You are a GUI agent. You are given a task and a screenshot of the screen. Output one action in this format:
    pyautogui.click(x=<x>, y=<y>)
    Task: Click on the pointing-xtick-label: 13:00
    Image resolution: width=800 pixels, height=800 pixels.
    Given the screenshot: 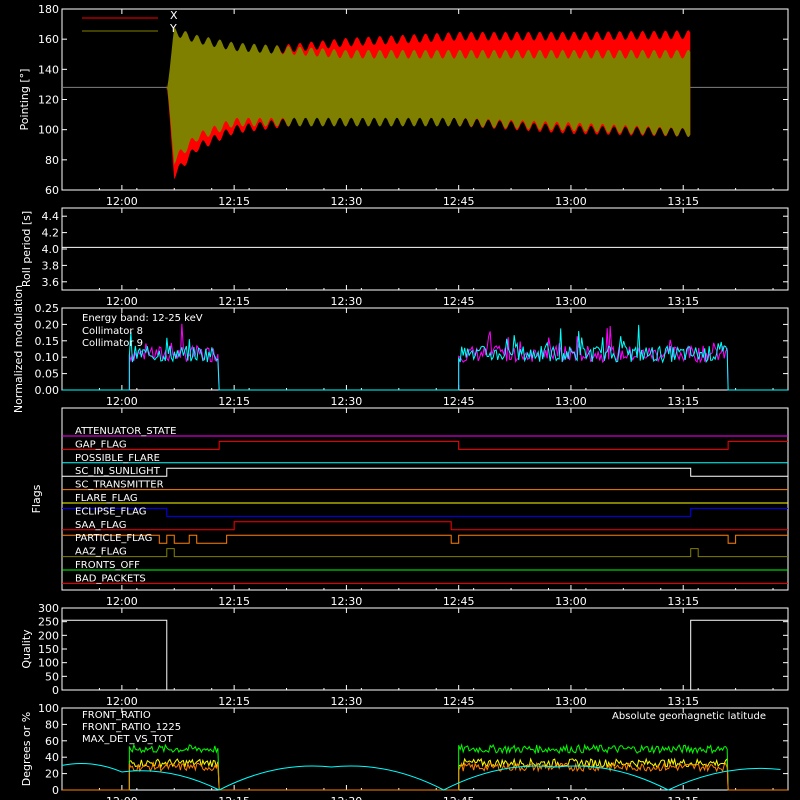 What is the action you would take?
    pyautogui.click(x=571, y=201)
    